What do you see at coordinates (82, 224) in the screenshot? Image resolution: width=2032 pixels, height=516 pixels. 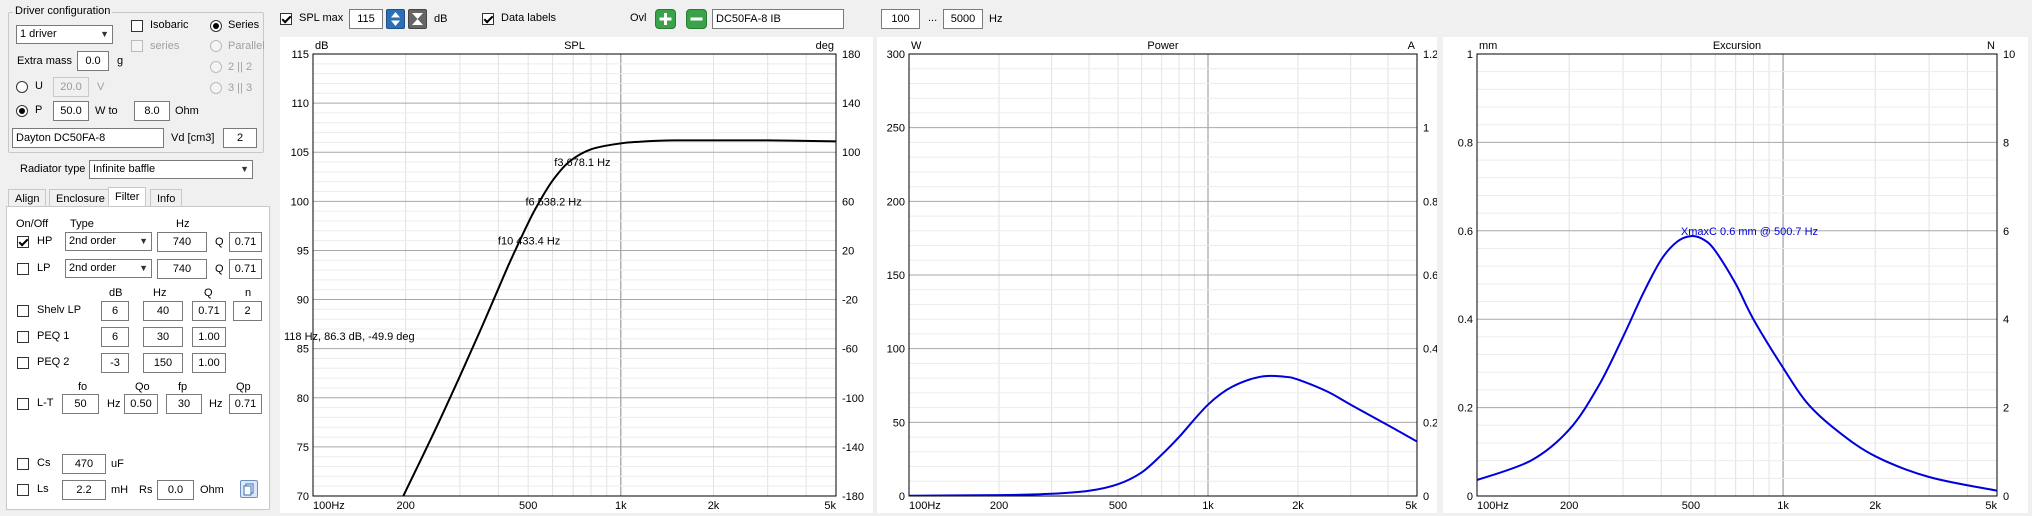 I see `type-header: Type` at bounding box center [82, 224].